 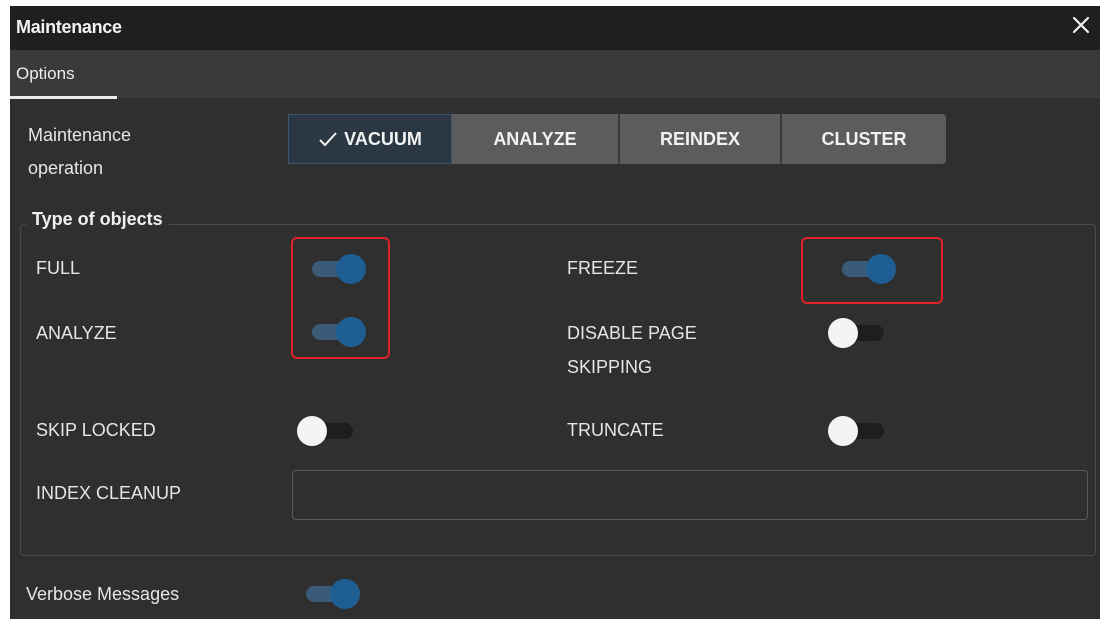 I want to click on analyze-label: ANALYZE, so click(x=76, y=333).